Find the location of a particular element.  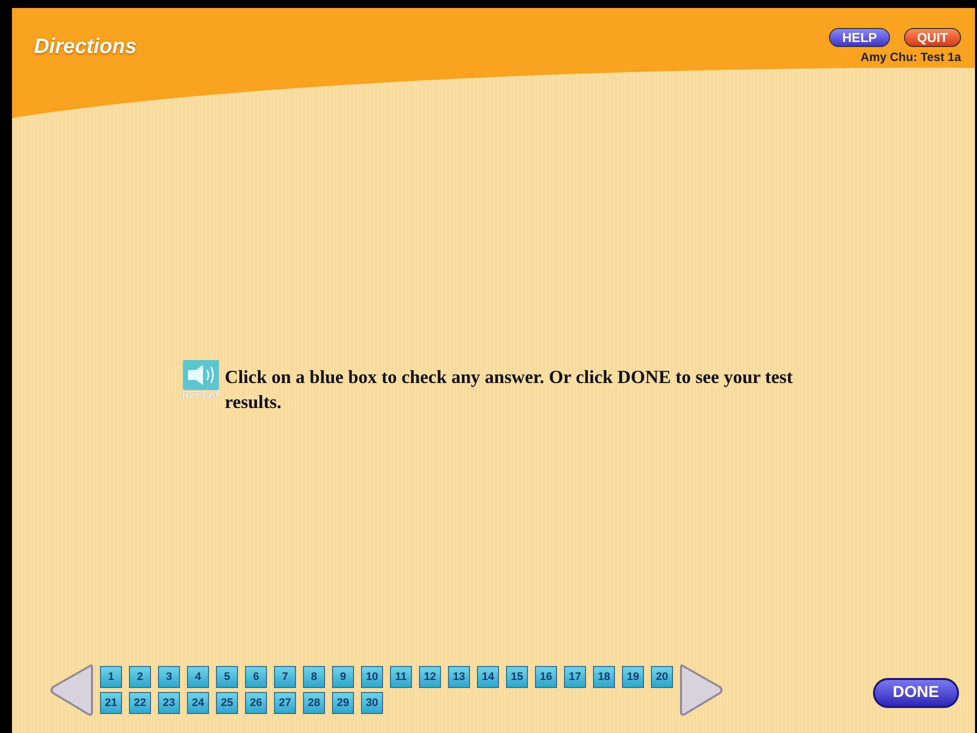

question-box: 2 is located at coordinates (140, 677).